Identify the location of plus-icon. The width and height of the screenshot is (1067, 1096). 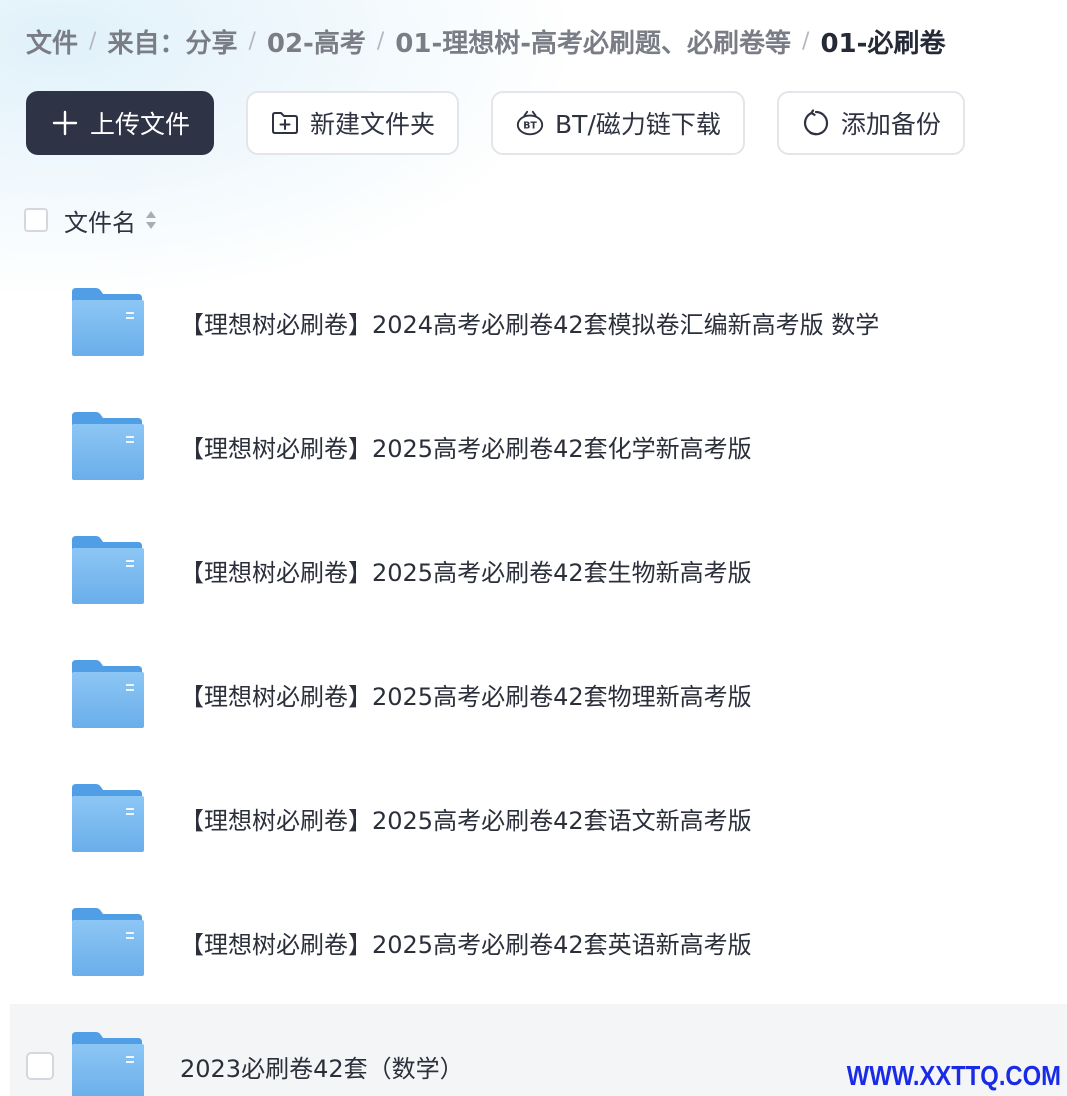
(65, 123).